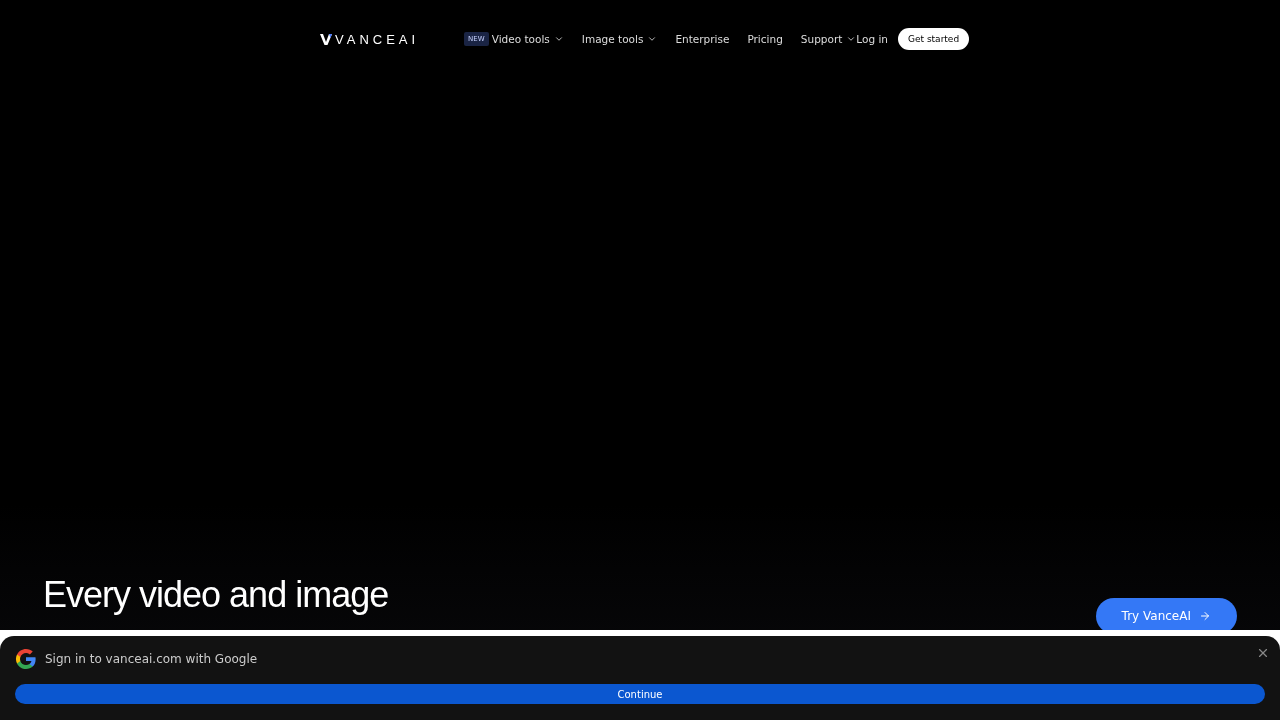 The image size is (1280, 720). I want to click on prompt-title: Sign in to vanceai.com with Google, so click(151, 659).